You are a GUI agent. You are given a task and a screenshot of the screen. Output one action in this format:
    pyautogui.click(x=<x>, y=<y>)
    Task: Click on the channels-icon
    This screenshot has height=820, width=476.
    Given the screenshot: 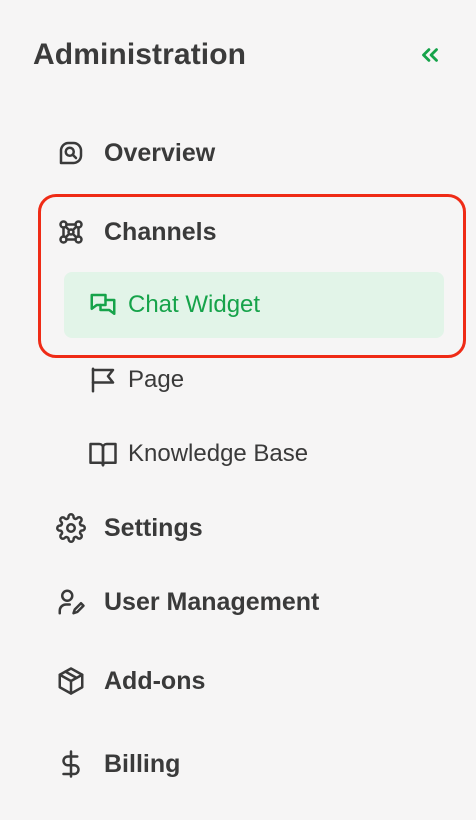 What is the action you would take?
    pyautogui.click(x=71, y=232)
    